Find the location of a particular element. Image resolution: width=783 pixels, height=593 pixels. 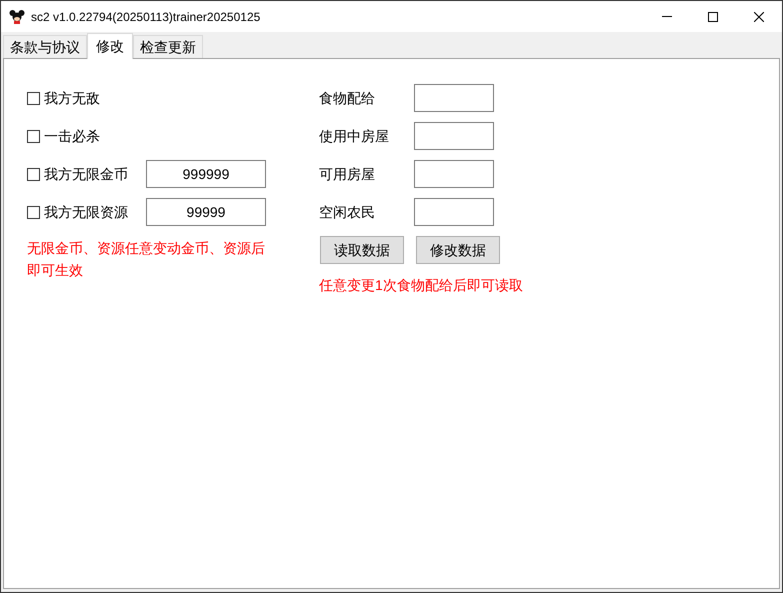

action-button: 读取数据 is located at coordinates (362, 250).